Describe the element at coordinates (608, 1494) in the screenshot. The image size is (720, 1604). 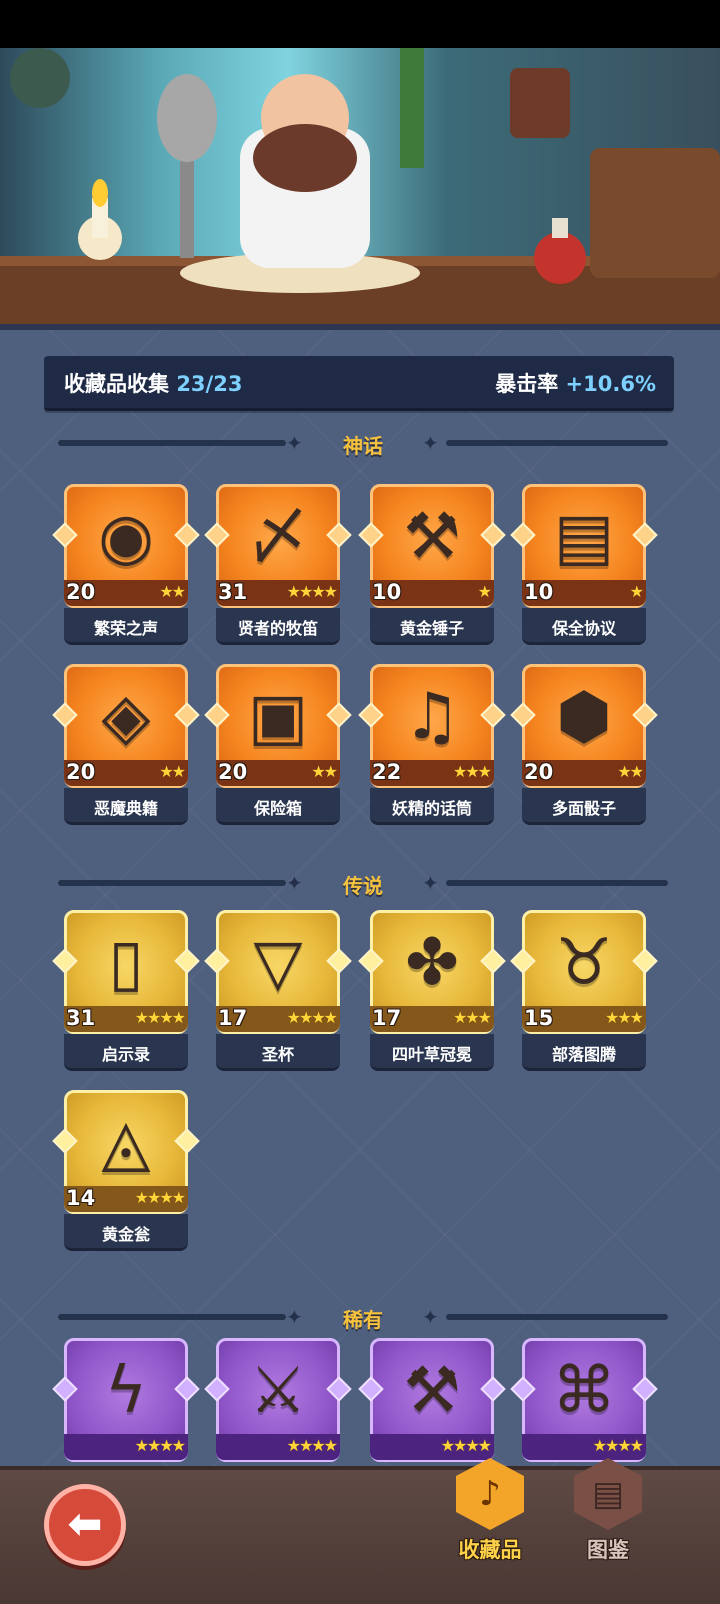
I see `book-icon: ▤` at that location.